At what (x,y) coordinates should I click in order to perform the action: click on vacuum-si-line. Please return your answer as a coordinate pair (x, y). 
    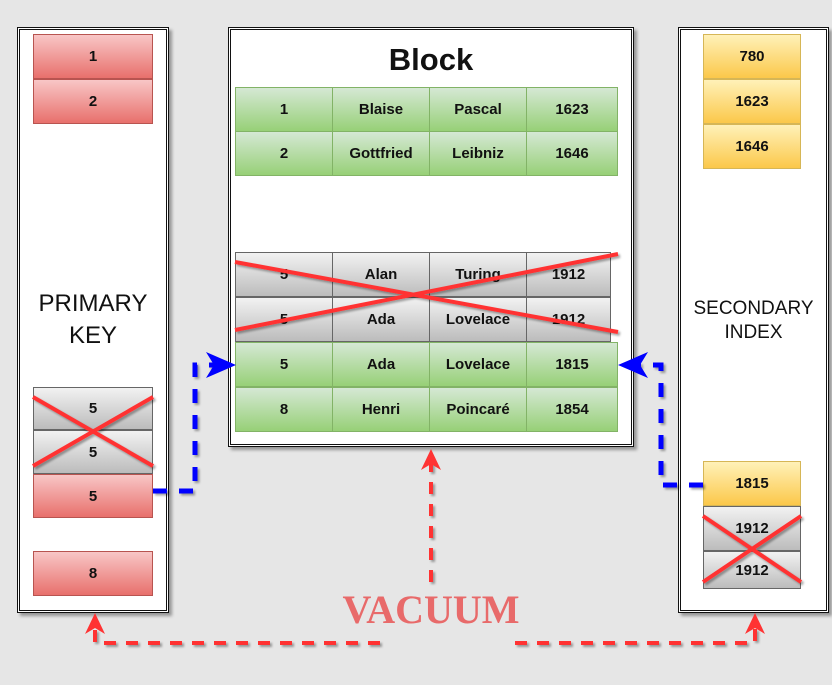
    Looking at the image, I should click on (636, 635).